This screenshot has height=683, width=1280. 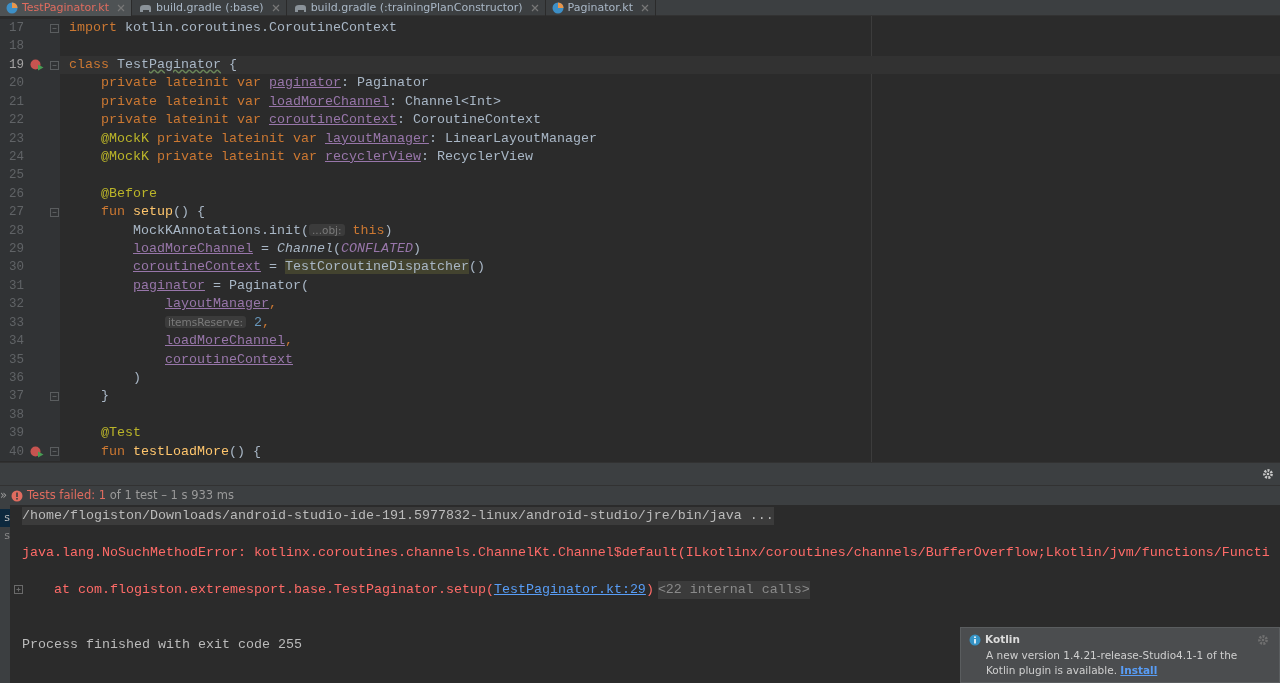 I want to click on code-line: MockKAnnotations.init( ...obj: this), so click(x=262, y=231).